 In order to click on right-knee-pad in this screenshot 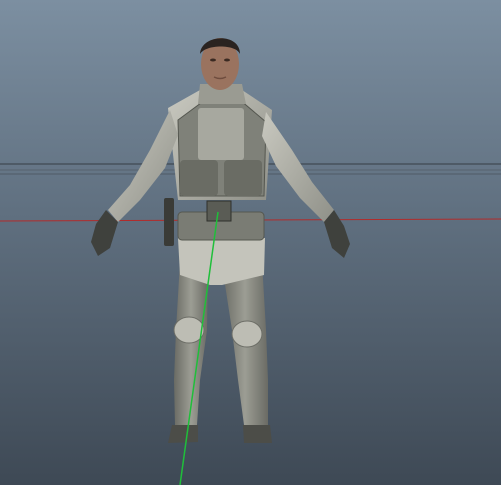, I will do `click(247, 334)`.